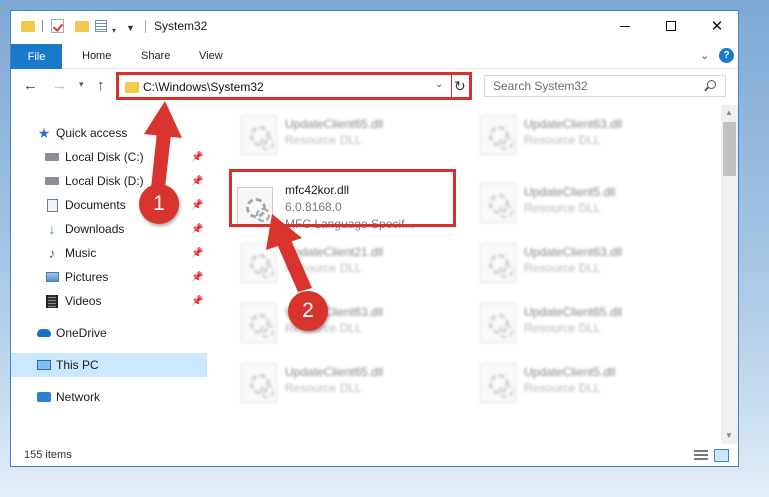 The height and width of the screenshot is (497, 769). I want to click on music-icon: ♪, so click(52, 253).